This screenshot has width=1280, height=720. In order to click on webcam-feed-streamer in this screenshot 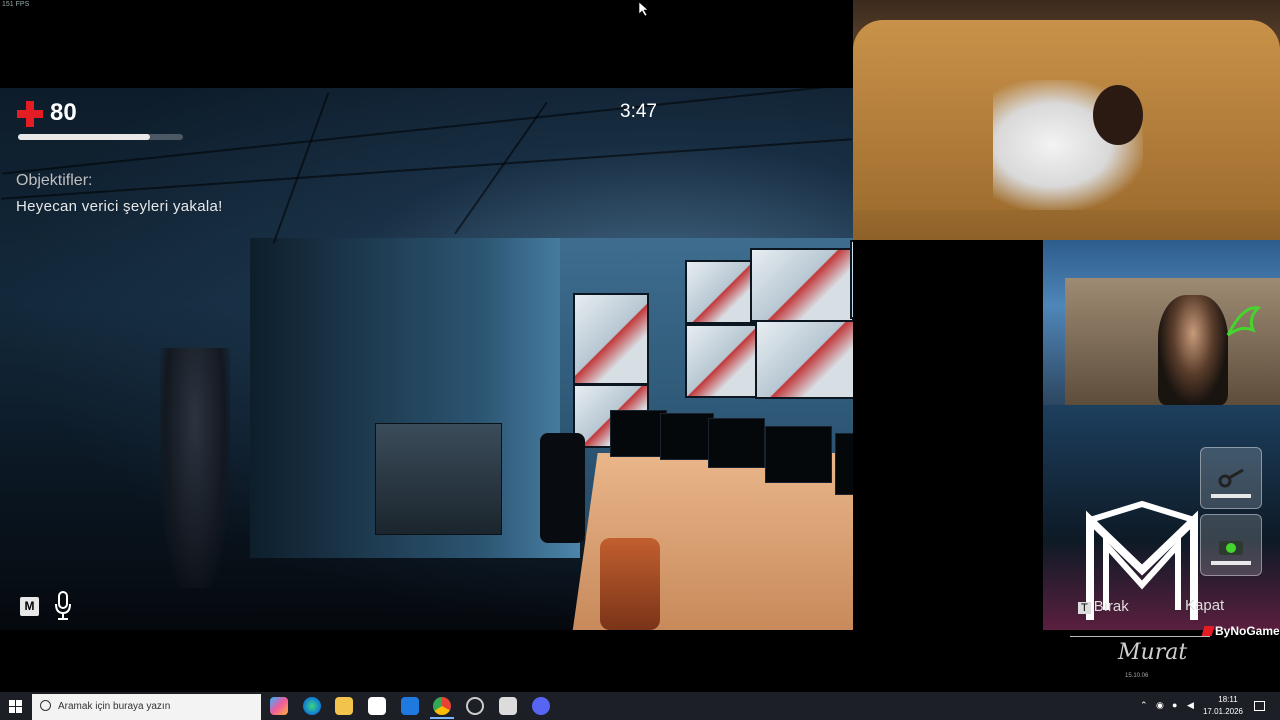, I will do `click(1161, 322)`.